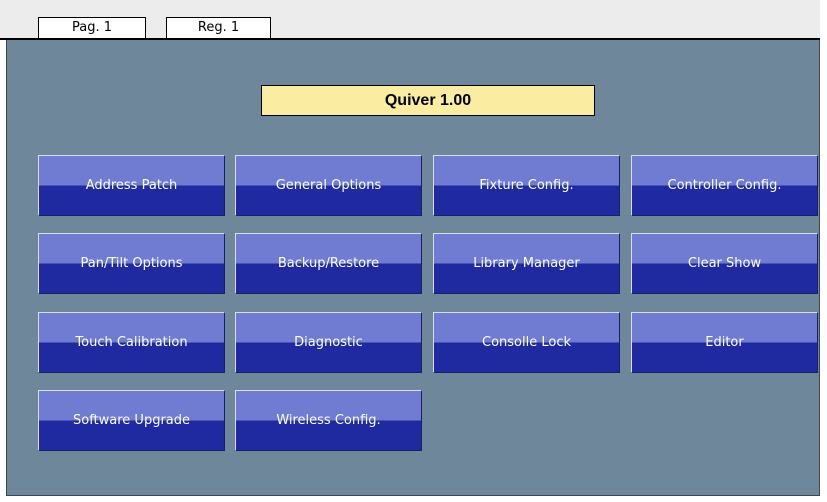 The width and height of the screenshot is (827, 502). I want to click on address-patch-button: Address Patch, so click(131, 185).